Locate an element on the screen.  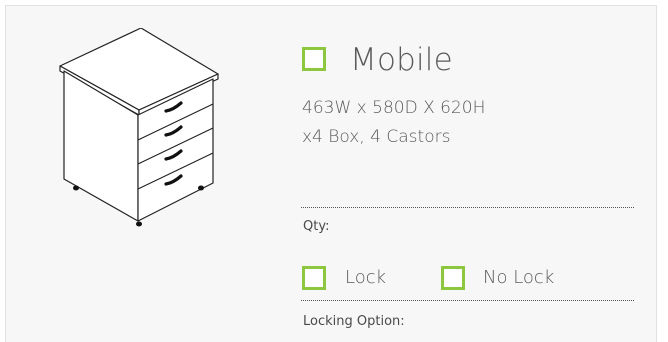
no-lock-label: No Lock is located at coordinates (519, 277).